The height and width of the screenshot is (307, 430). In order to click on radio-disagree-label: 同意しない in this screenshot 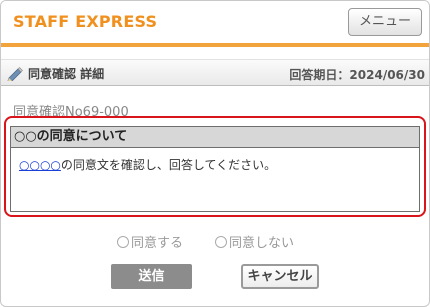, I will do `click(262, 243)`.